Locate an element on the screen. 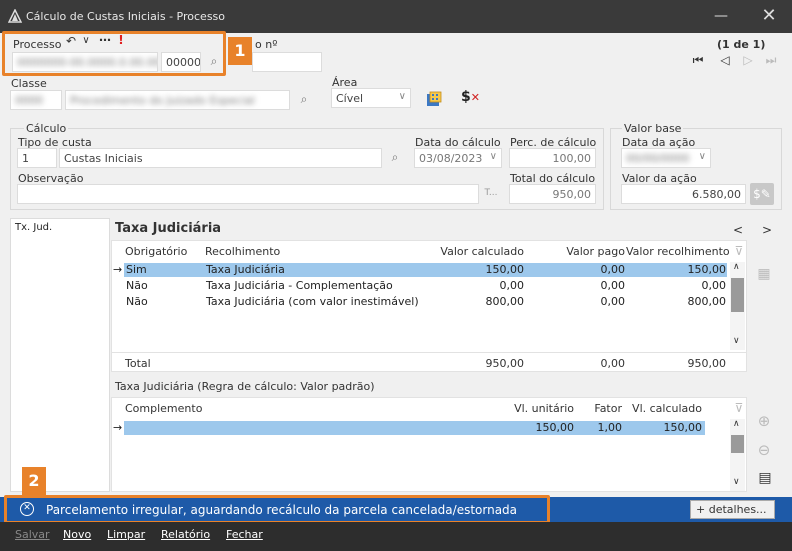  tipo-custa-code-field: 1 is located at coordinates (37, 158).